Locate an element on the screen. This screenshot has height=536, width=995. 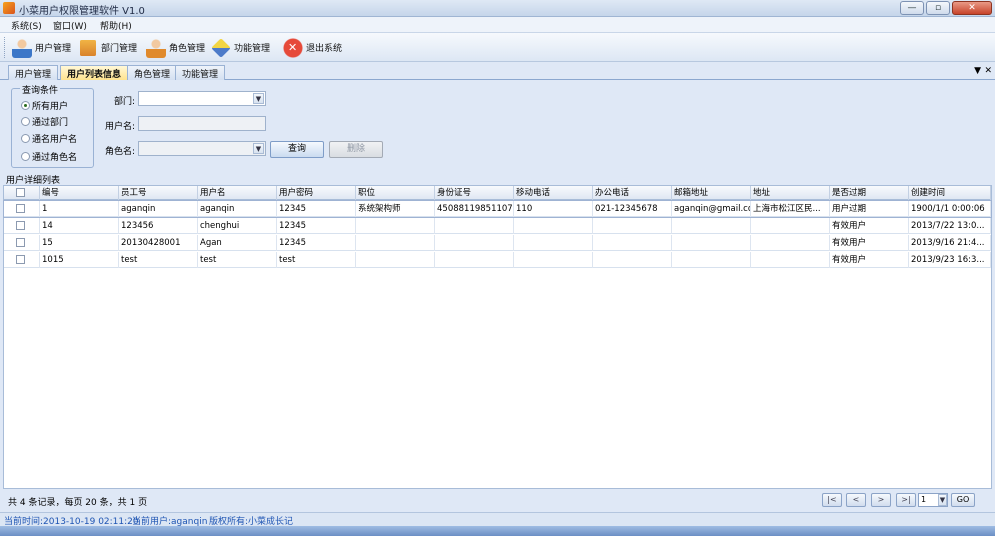
header-select-all is located at coordinates (22, 193).